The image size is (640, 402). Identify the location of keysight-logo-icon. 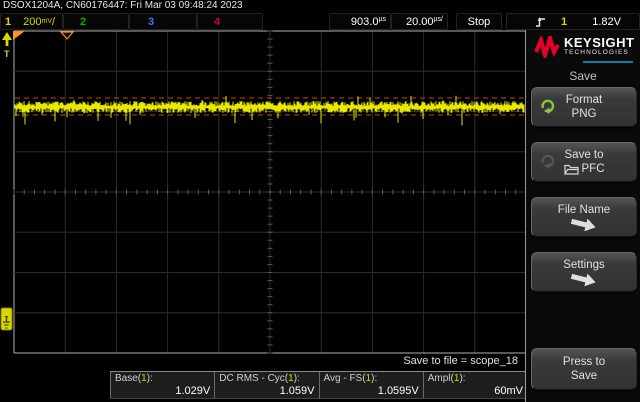
(547, 47).